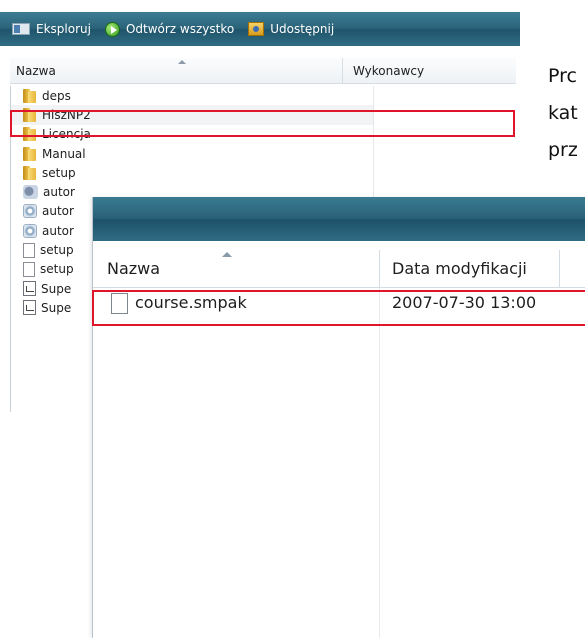 The width and height of the screenshot is (585, 638). I want to click on play-all-button: Odtwórz wszystko, so click(169, 29).